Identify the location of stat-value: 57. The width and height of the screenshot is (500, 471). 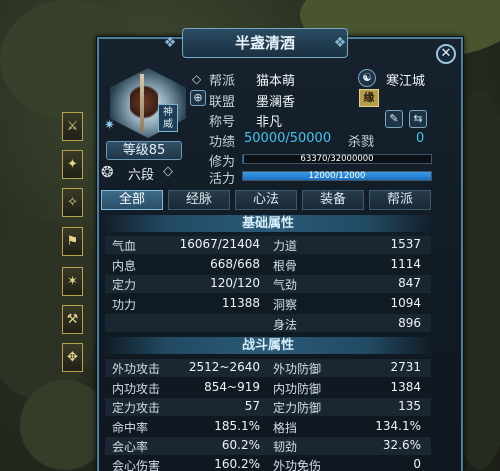
(252, 406).